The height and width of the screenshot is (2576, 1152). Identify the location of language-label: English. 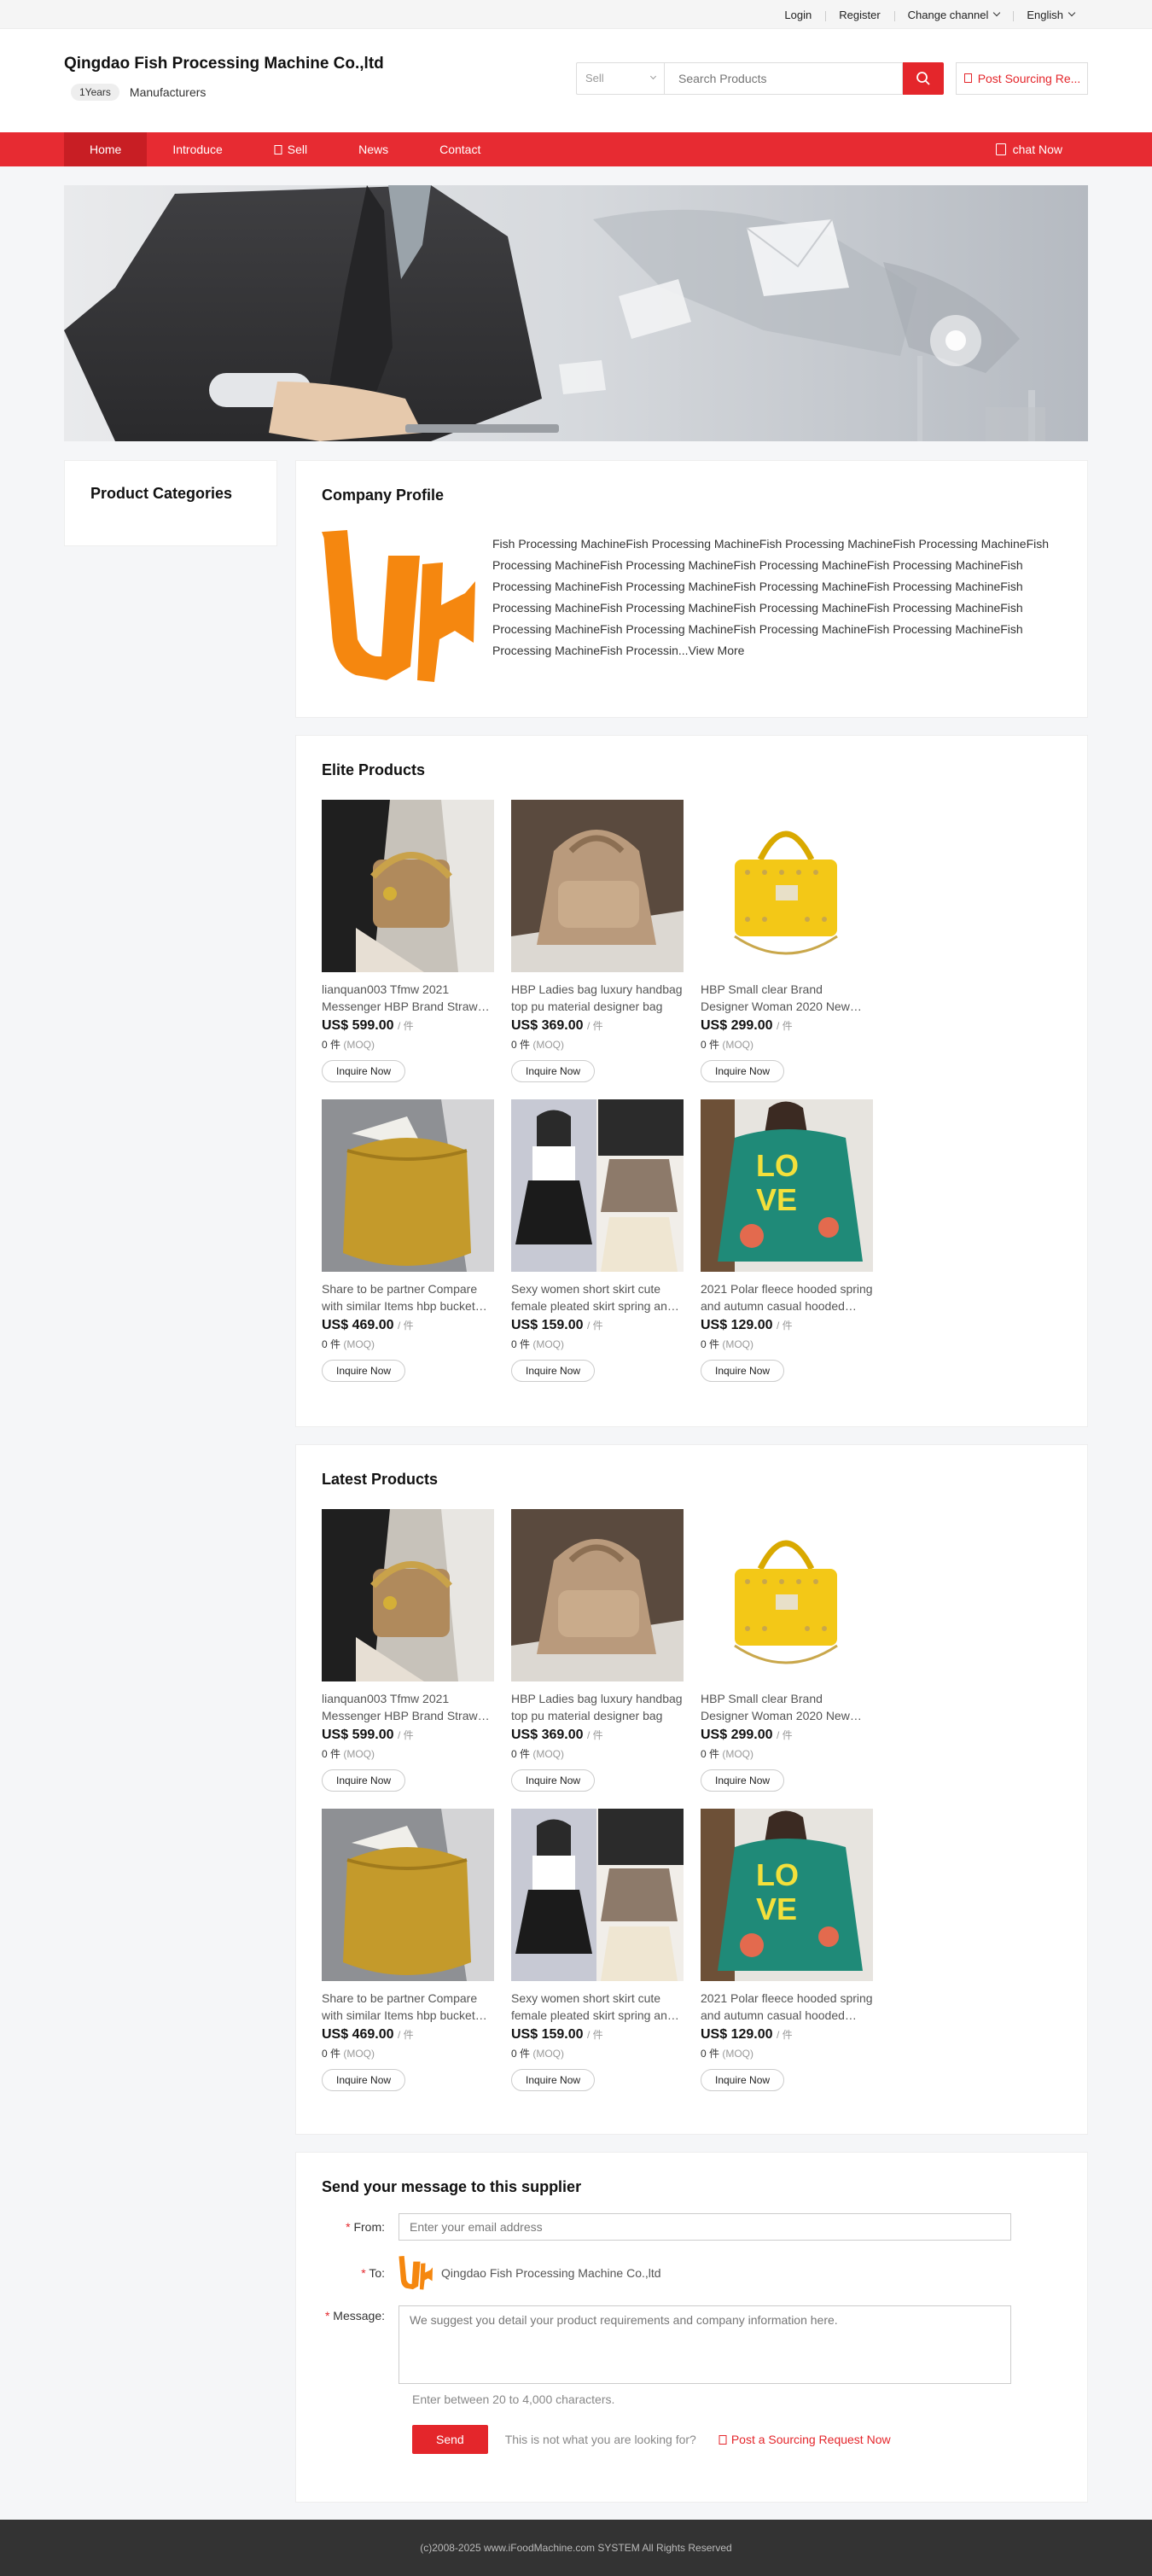
(1045, 14).